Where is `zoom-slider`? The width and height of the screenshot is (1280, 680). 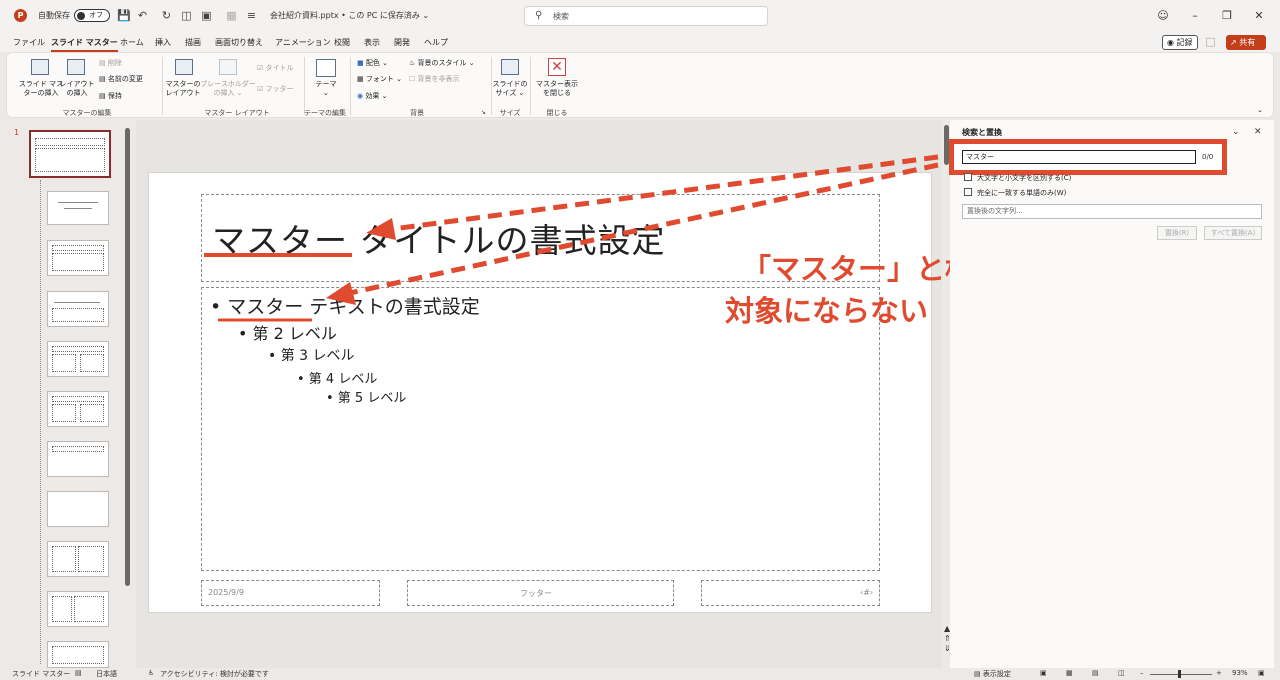
zoom-slider is located at coordinates (1181, 674).